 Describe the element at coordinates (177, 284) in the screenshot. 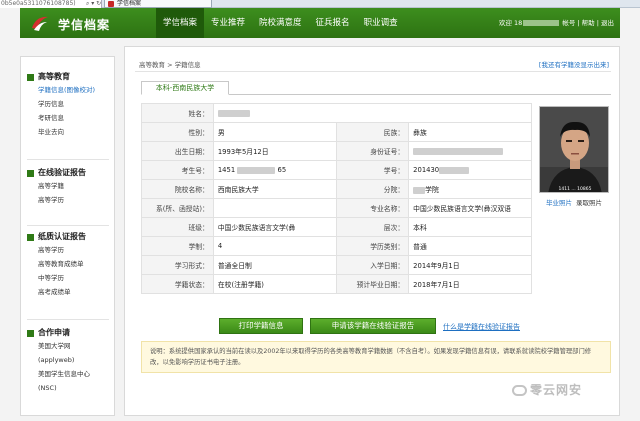

I see `status-label: 学籍状态：` at that location.